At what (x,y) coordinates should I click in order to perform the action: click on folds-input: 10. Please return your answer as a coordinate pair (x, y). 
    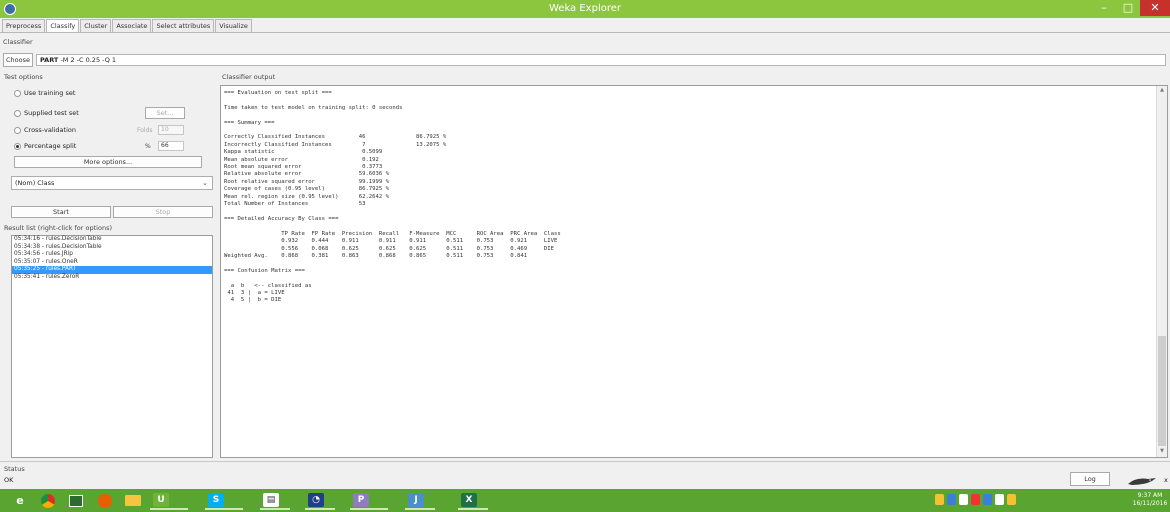
    Looking at the image, I should click on (171, 130).